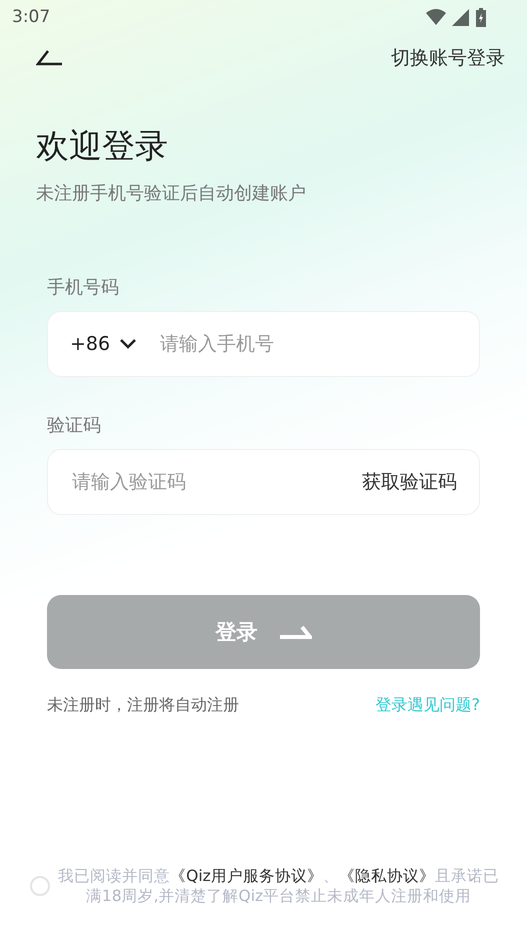 The image size is (527, 937). Describe the element at coordinates (436, 17) in the screenshot. I see `wifi-icon` at that location.